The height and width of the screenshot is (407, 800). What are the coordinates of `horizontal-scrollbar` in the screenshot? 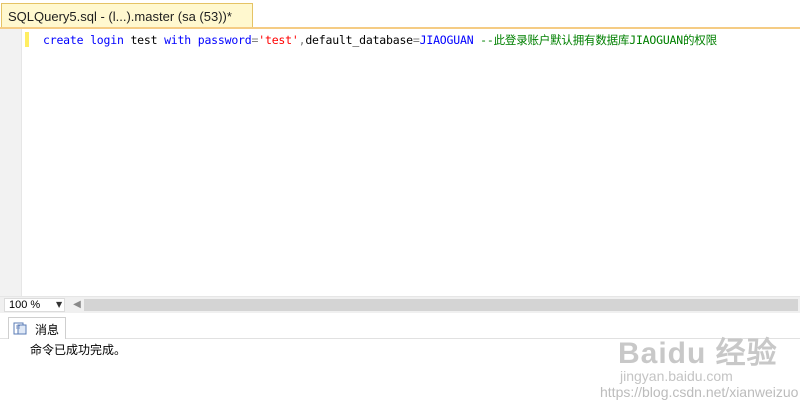 It's located at (441, 305).